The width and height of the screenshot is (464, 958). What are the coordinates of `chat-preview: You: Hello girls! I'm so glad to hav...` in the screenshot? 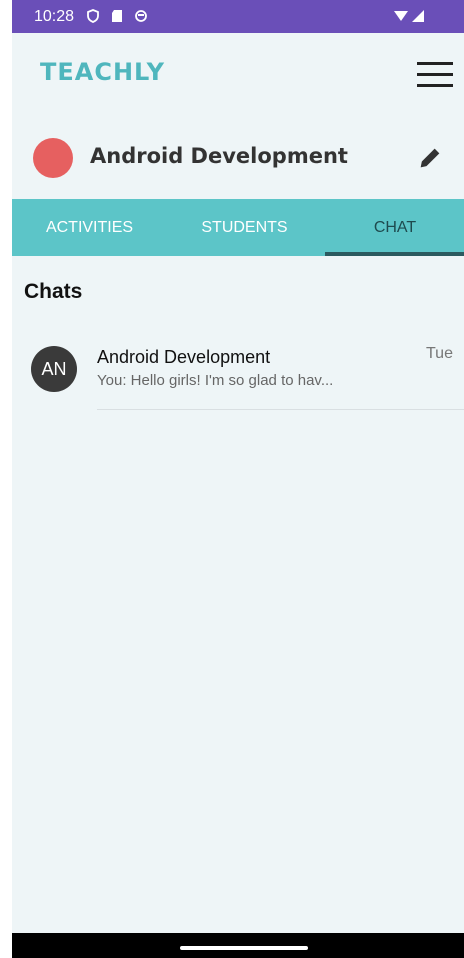 It's located at (215, 380).